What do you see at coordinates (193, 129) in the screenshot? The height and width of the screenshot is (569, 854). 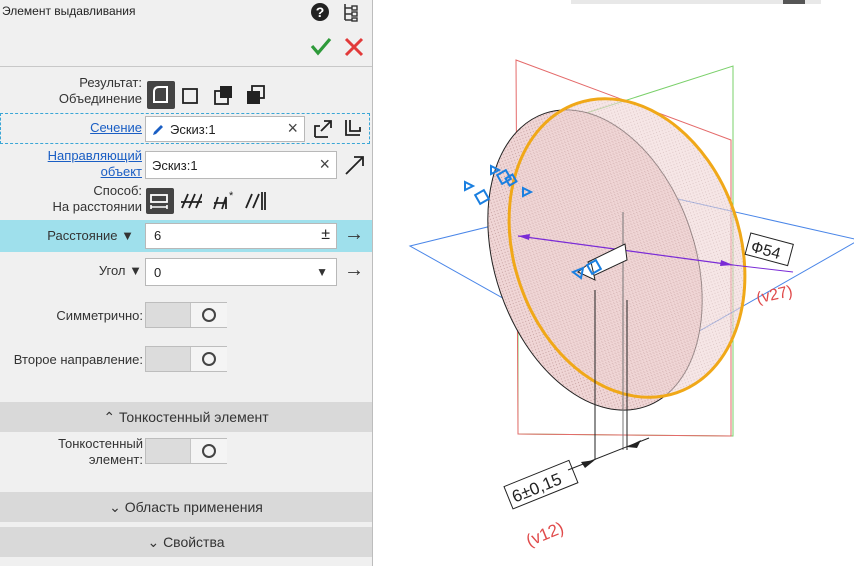 I see `section-value: Эскиз:1` at bounding box center [193, 129].